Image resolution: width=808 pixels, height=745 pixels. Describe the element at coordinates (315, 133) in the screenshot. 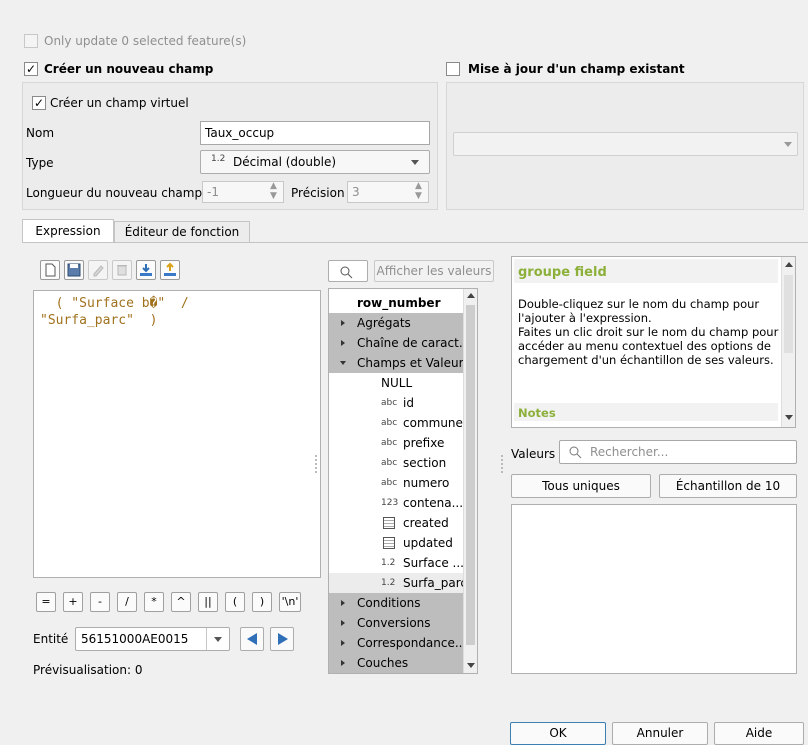

I see `name-input: Taux_occup` at that location.